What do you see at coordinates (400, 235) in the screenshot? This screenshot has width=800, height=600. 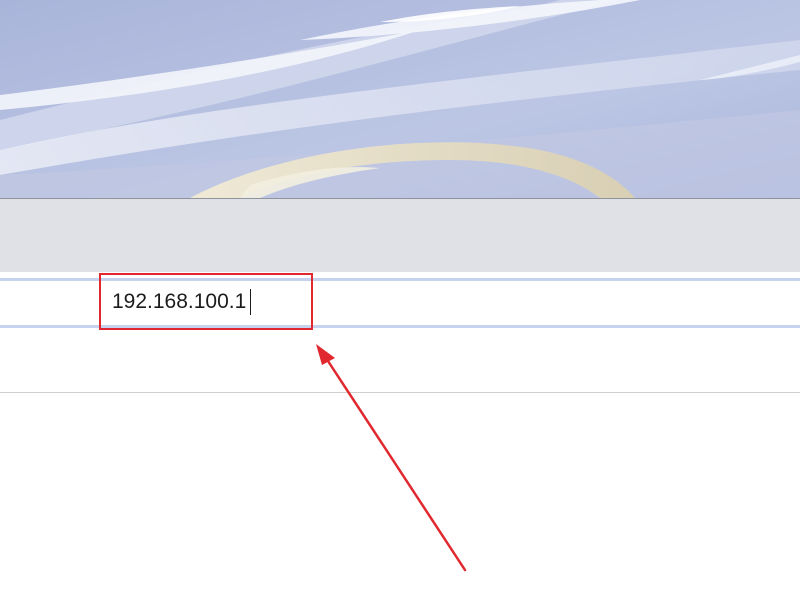 I see `browser-toolbar` at bounding box center [400, 235].